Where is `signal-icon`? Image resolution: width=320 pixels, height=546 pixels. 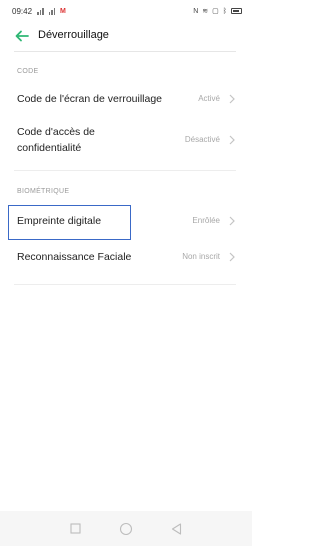 signal-icon is located at coordinates (40, 11).